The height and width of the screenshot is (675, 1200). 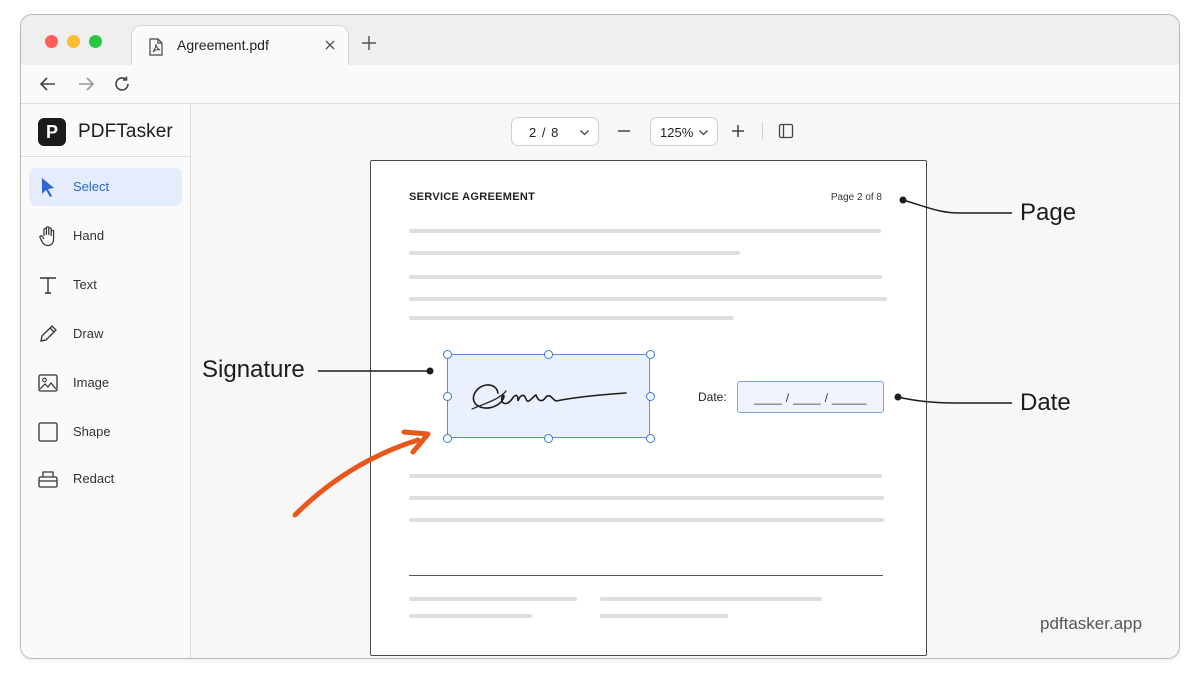 I want to click on browser-tab: Agreement.pdf, so click(x=240, y=45).